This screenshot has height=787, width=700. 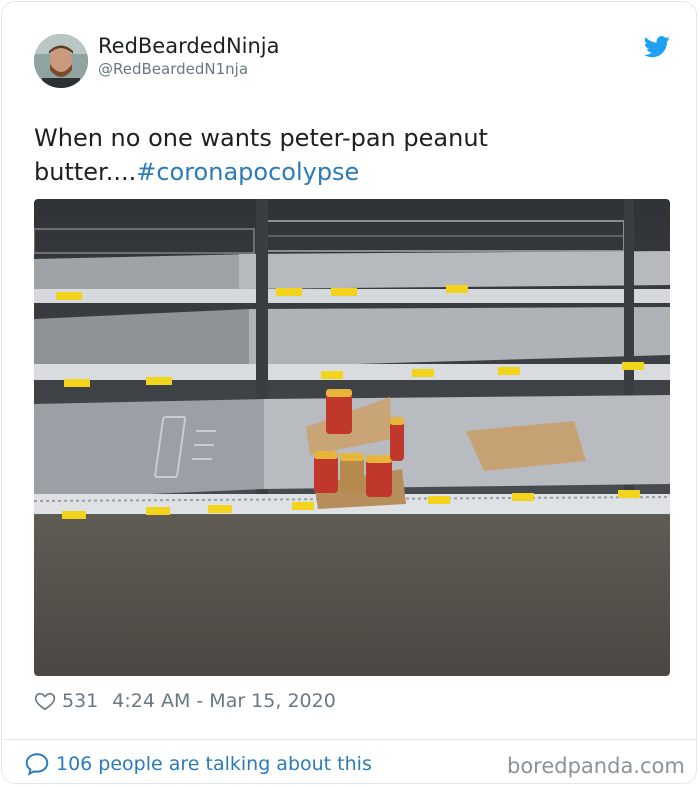 I want to click on hashtag-link: #coronapocolypse, so click(x=247, y=172).